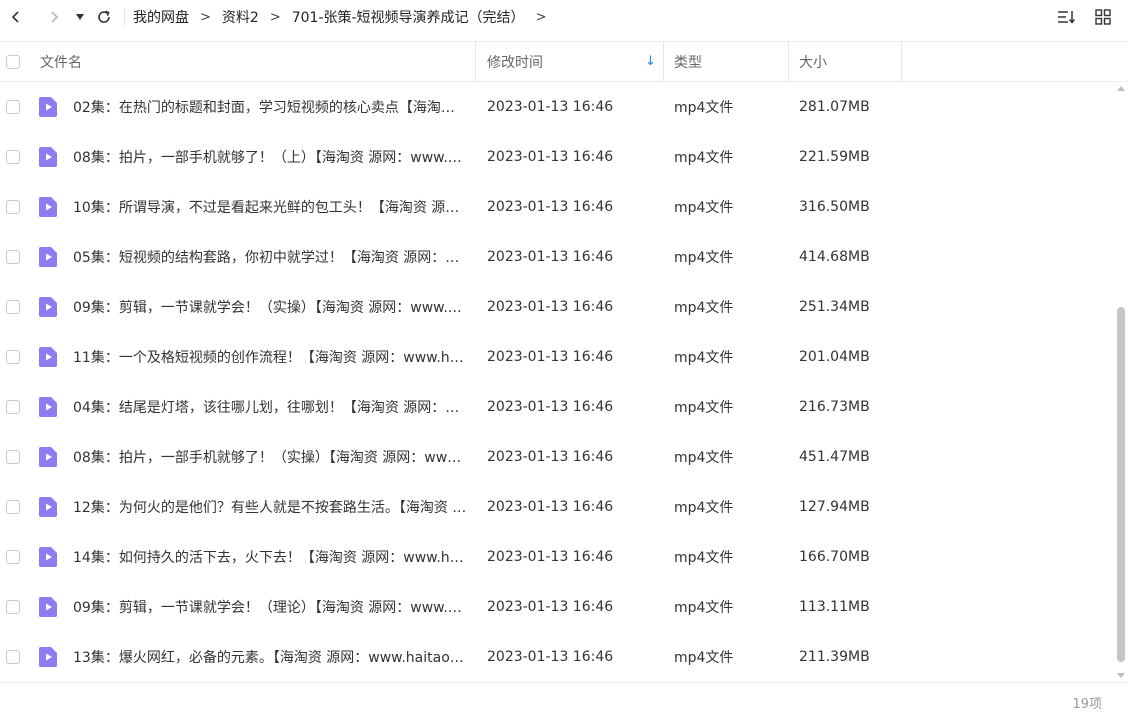 The width and height of the screenshot is (1128, 714). I want to click on column-header-name: 文件名, so click(255, 61).